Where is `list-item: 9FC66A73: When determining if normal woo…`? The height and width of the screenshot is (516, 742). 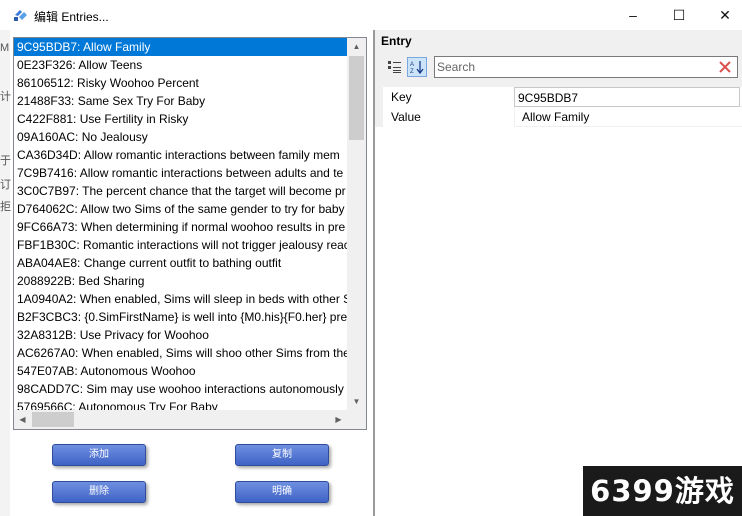
list-item: 9FC66A73: When determining if normal woo… is located at coordinates (180, 227).